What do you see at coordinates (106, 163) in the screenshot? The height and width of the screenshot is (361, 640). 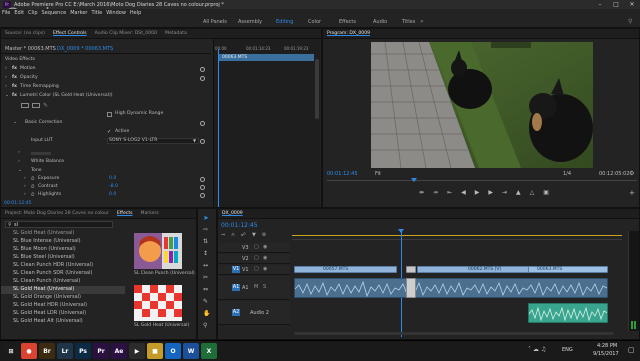 I see `white-balance-row: › White Balance` at bounding box center [106, 163].